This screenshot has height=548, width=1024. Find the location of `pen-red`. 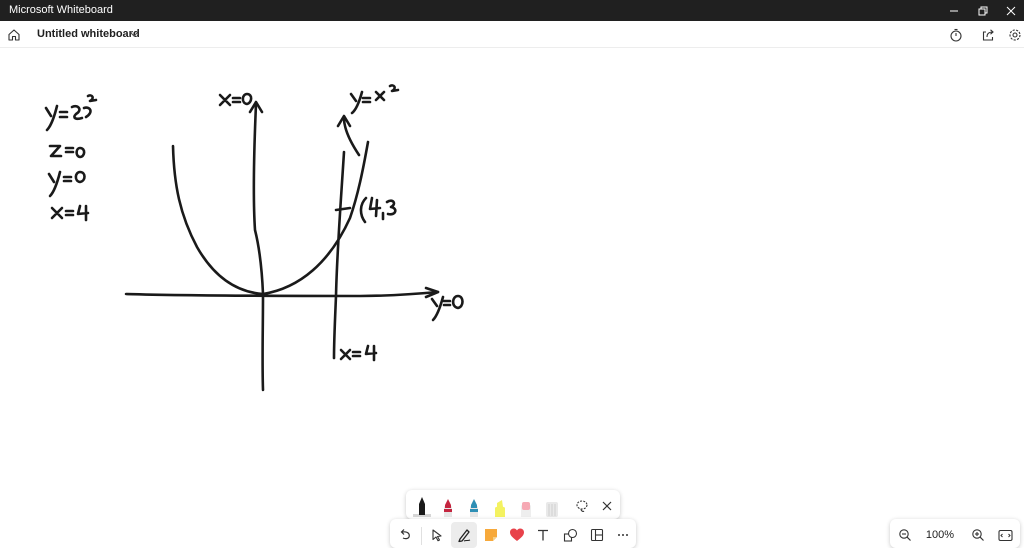

pen-red is located at coordinates (448, 506).